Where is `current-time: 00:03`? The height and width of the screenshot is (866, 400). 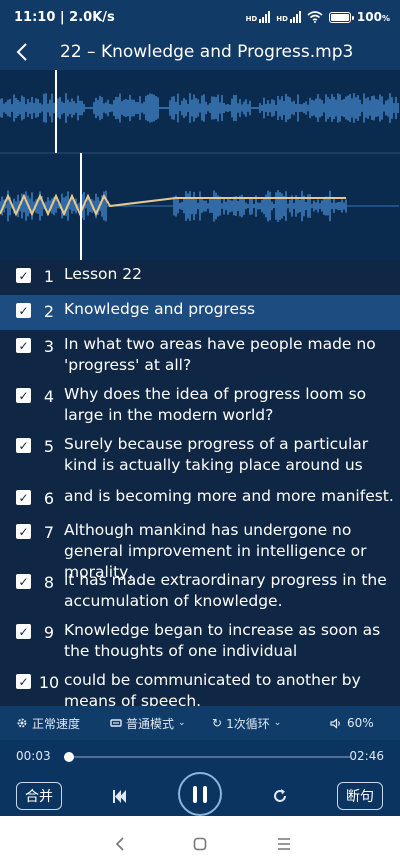 current-time: 00:03 is located at coordinates (33, 756).